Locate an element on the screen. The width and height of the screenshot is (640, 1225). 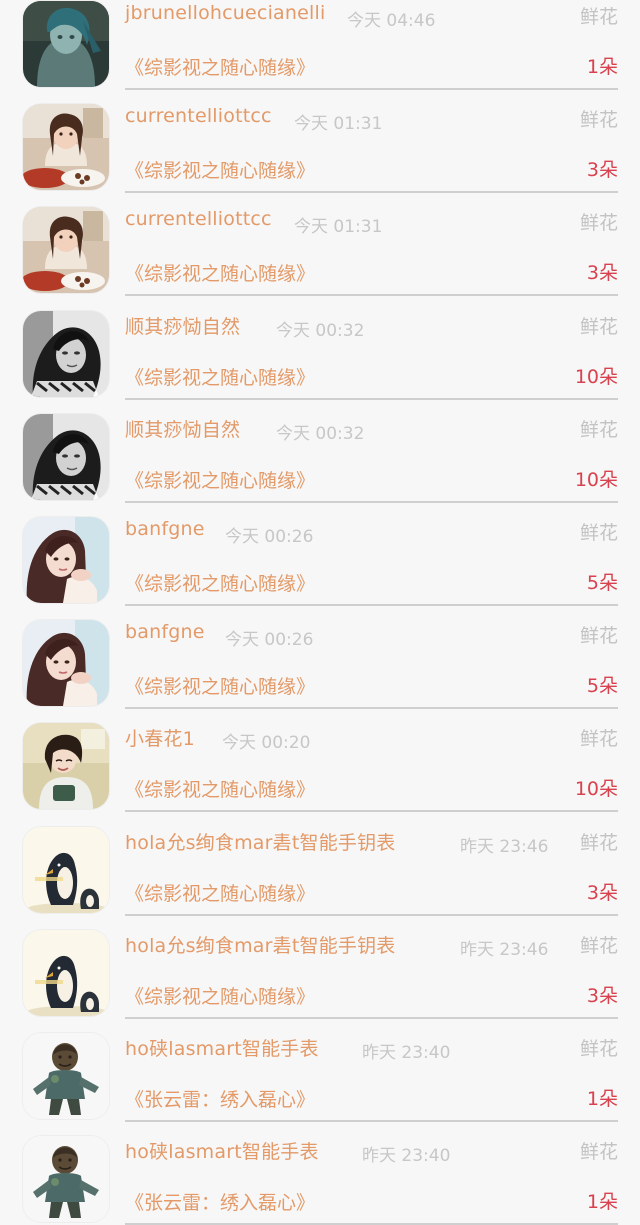
timestamp: 今天 00:20 is located at coordinates (266, 743).